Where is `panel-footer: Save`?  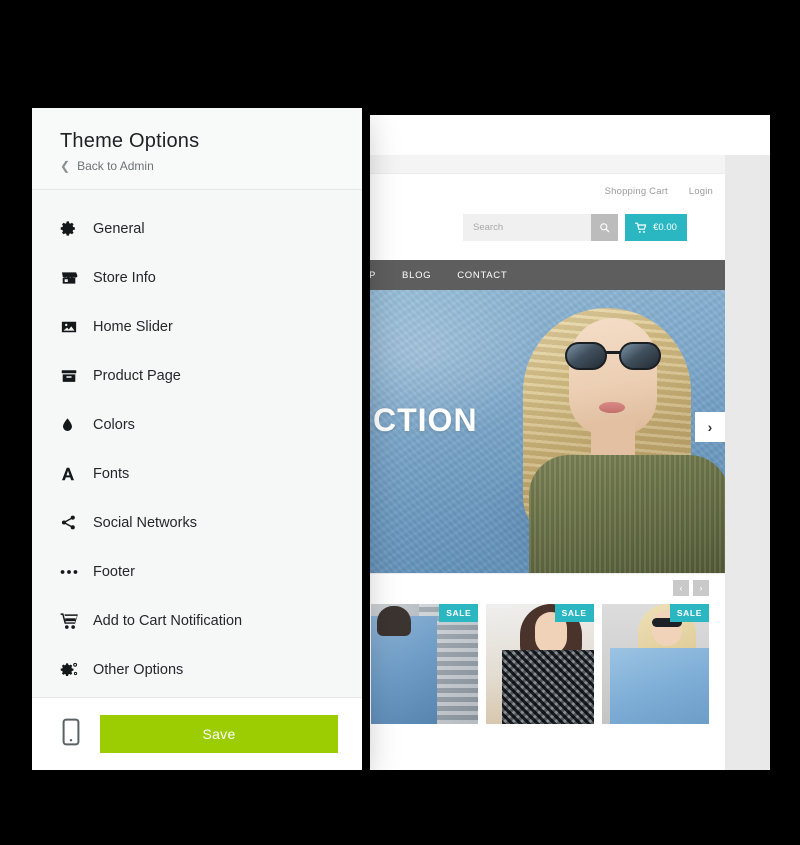
panel-footer: Save is located at coordinates (197, 733).